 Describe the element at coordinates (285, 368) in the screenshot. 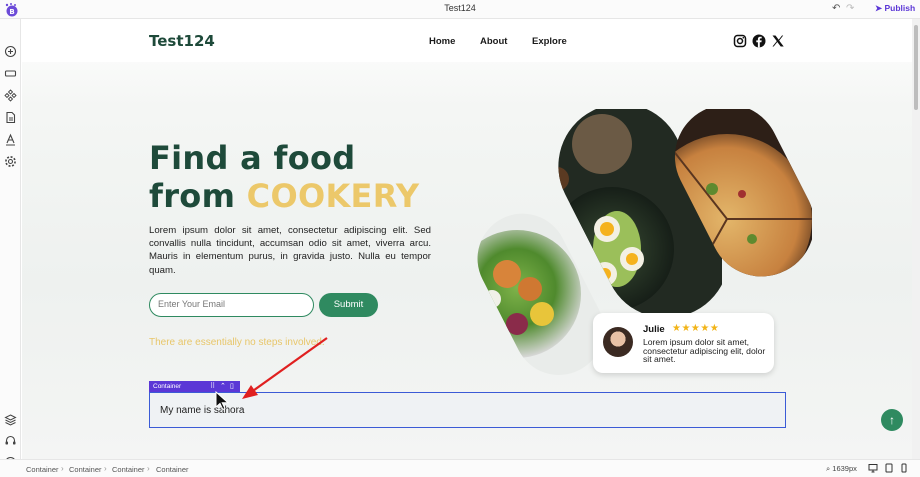

I see `annotation-arrow-icon` at that location.